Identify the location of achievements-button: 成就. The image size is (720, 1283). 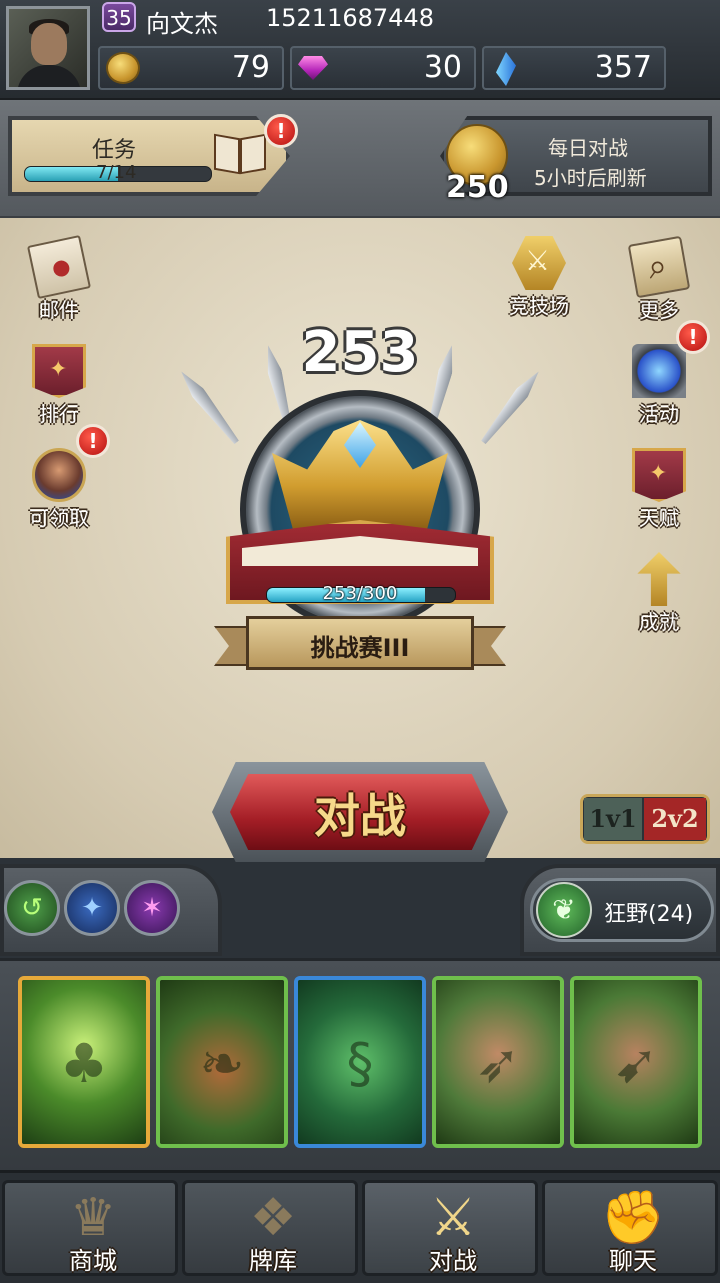
(659, 593).